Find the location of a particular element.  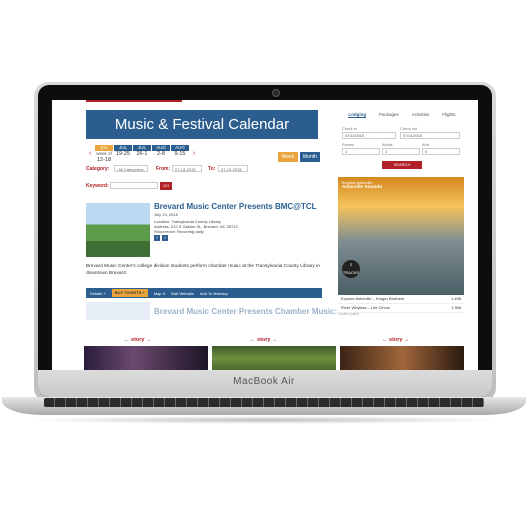

search-button: SEARCH is located at coordinates (402, 165).